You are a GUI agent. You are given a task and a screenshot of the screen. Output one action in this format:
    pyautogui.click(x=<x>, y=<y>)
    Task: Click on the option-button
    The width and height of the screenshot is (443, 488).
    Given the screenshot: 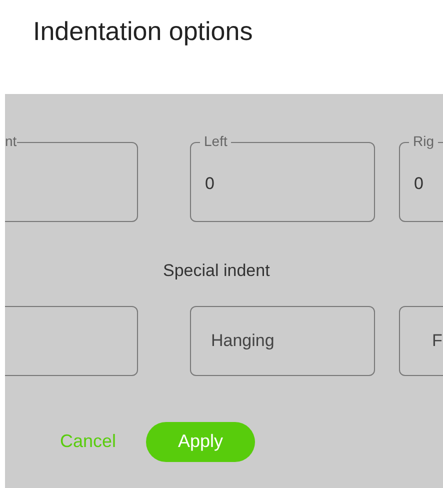 What is the action you would take?
    pyautogui.click(x=71, y=341)
    